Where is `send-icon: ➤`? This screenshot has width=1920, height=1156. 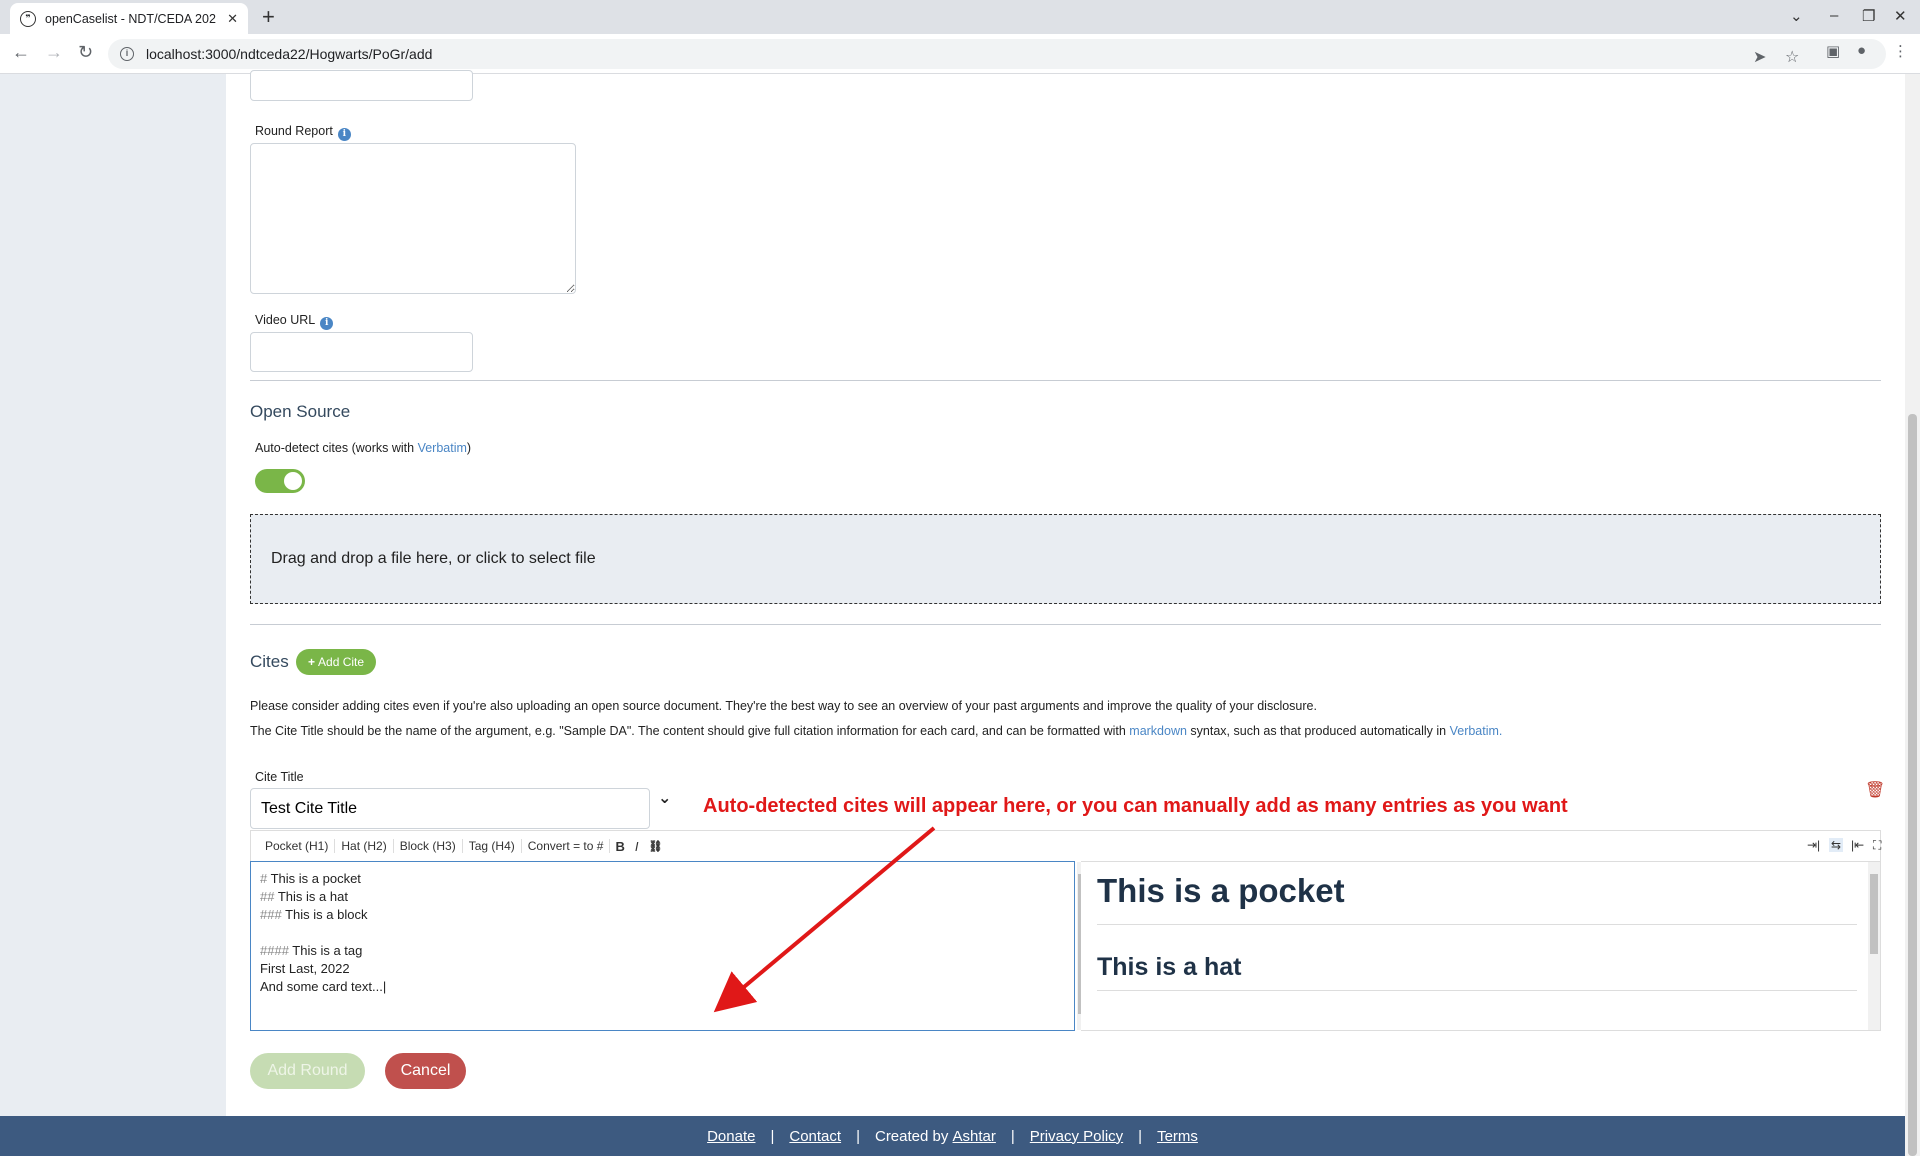 send-icon: ➤ is located at coordinates (1759, 57).